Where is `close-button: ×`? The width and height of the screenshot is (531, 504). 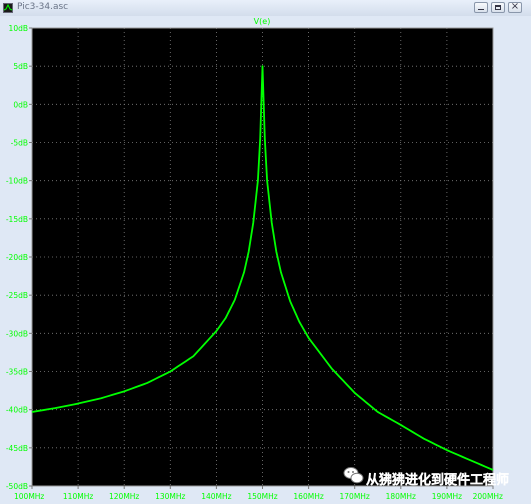 close-button: × is located at coordinates (515, 7).